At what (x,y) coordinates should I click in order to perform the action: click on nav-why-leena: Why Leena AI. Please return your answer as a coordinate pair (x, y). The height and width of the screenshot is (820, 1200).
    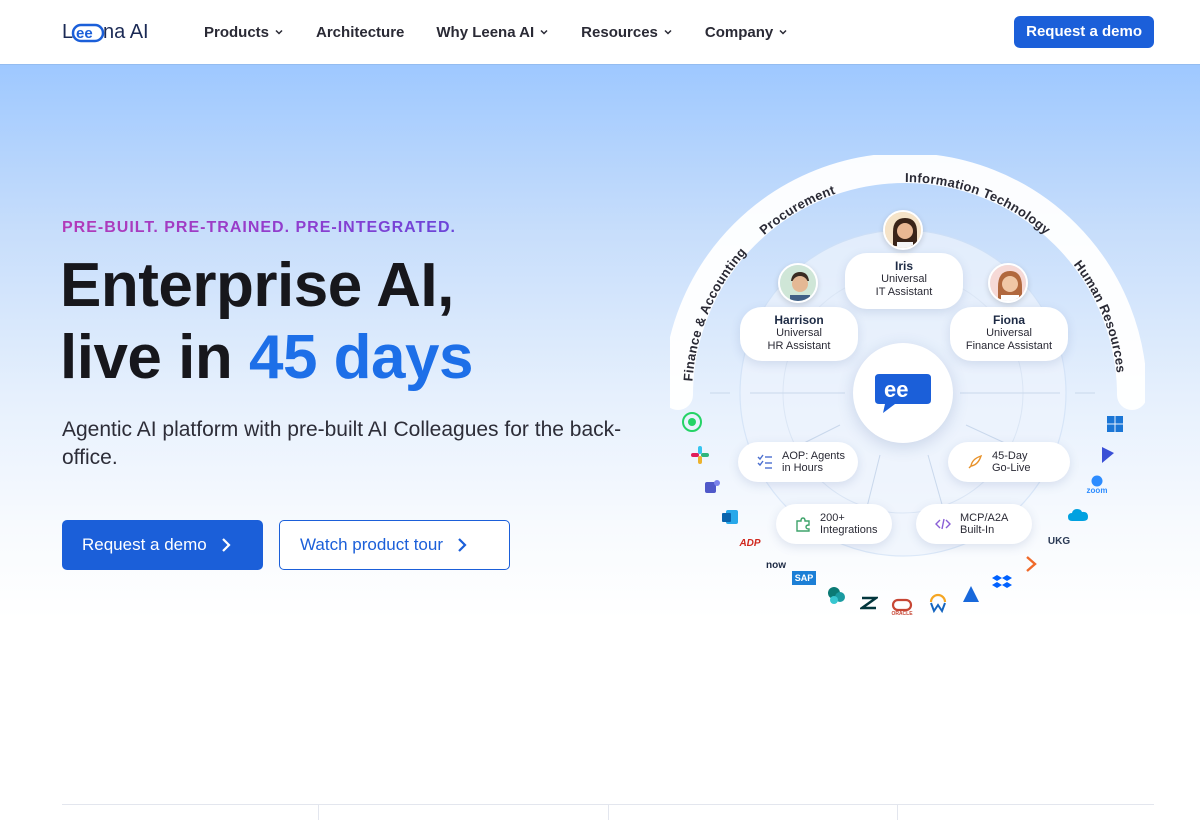
    Looking at the image, I should click on (492, 32).